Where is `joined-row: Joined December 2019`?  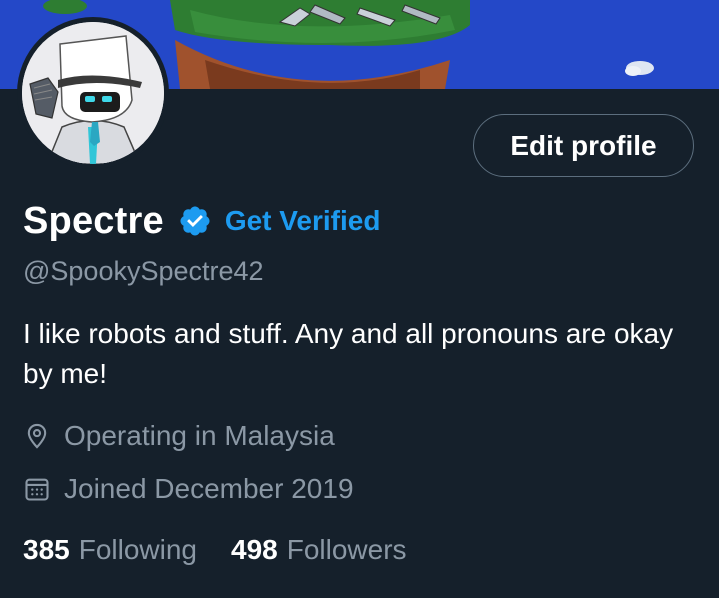
joined-row: Joined December 2019 is located at coordinates (188, 489).